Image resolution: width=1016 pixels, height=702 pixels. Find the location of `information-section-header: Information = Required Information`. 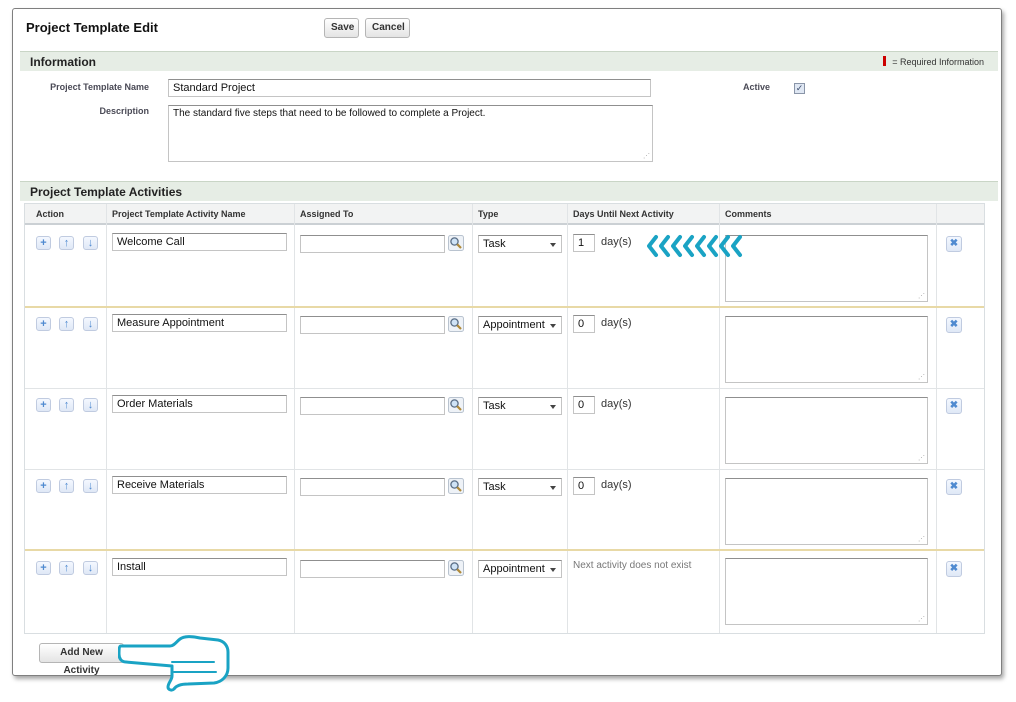

information-section-header: Information = Required Information is located at coordinates (509, 61).